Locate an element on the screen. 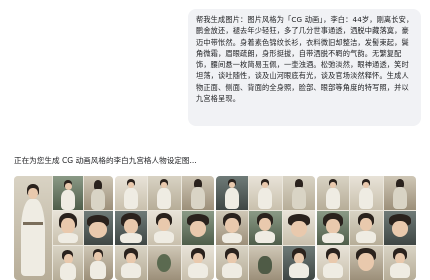  grid-cell-wine-jar is located at coordinates (265, 263).